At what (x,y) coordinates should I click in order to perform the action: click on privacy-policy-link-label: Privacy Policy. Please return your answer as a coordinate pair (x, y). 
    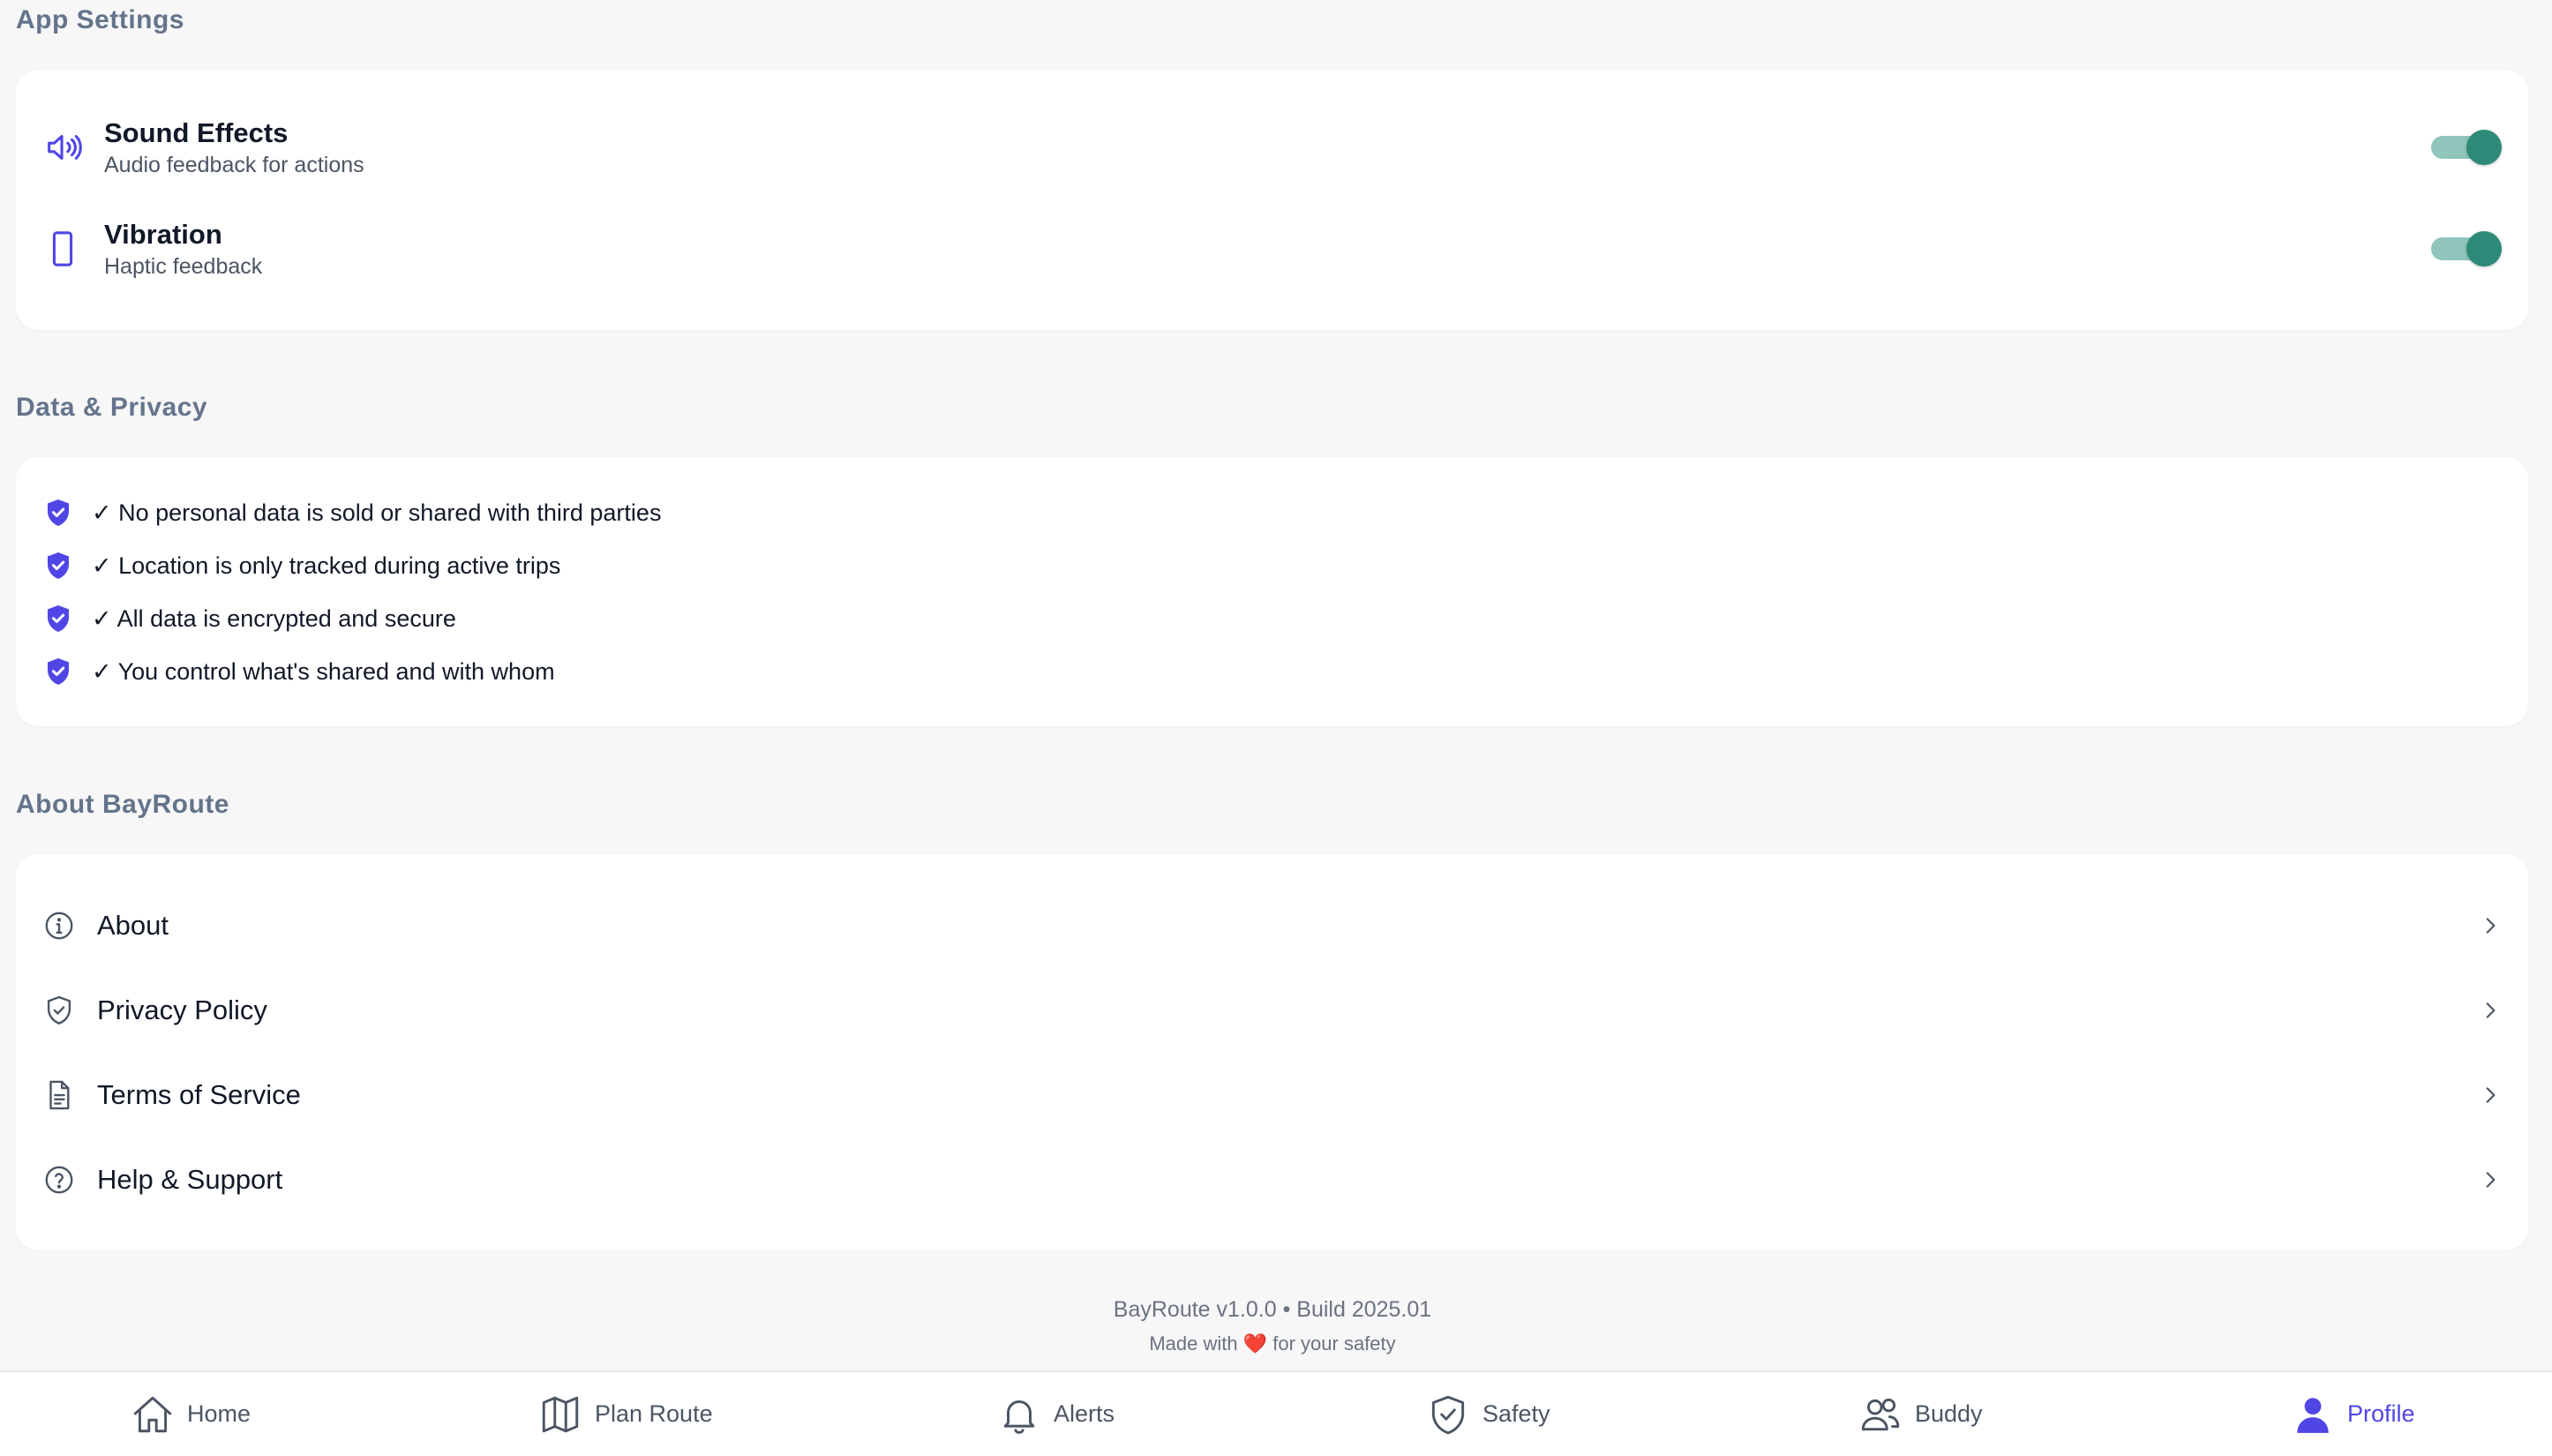
    Looking at the image, I should click on (182, 1009).